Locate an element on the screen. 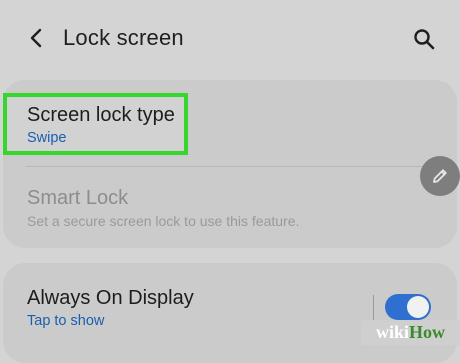 This screenshot has width=460, height=363. screen-lock-type-value: Swipe is located at coordinates (47, 138).